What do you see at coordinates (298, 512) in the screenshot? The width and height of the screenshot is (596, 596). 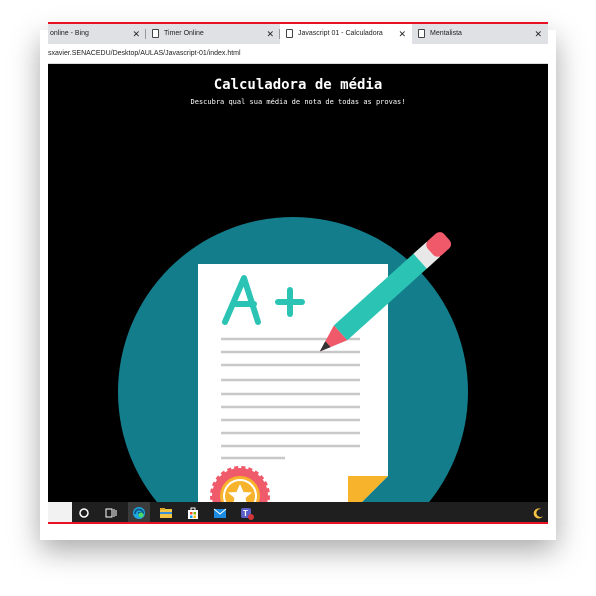 I see `taskbar: T` at bounding box center [298, 512].